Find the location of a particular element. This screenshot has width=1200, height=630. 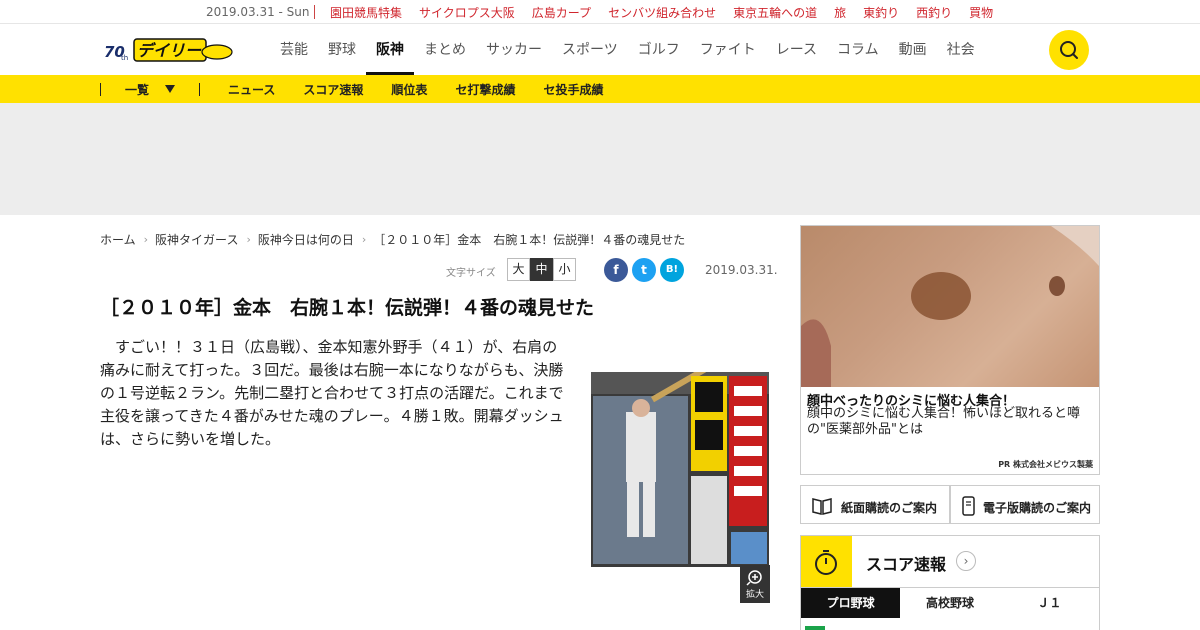

sub-nav: 一覧 ニュース スコア速報 順位表 セ打撃成績 セ投手成績 is located at coordinates (600, 89).